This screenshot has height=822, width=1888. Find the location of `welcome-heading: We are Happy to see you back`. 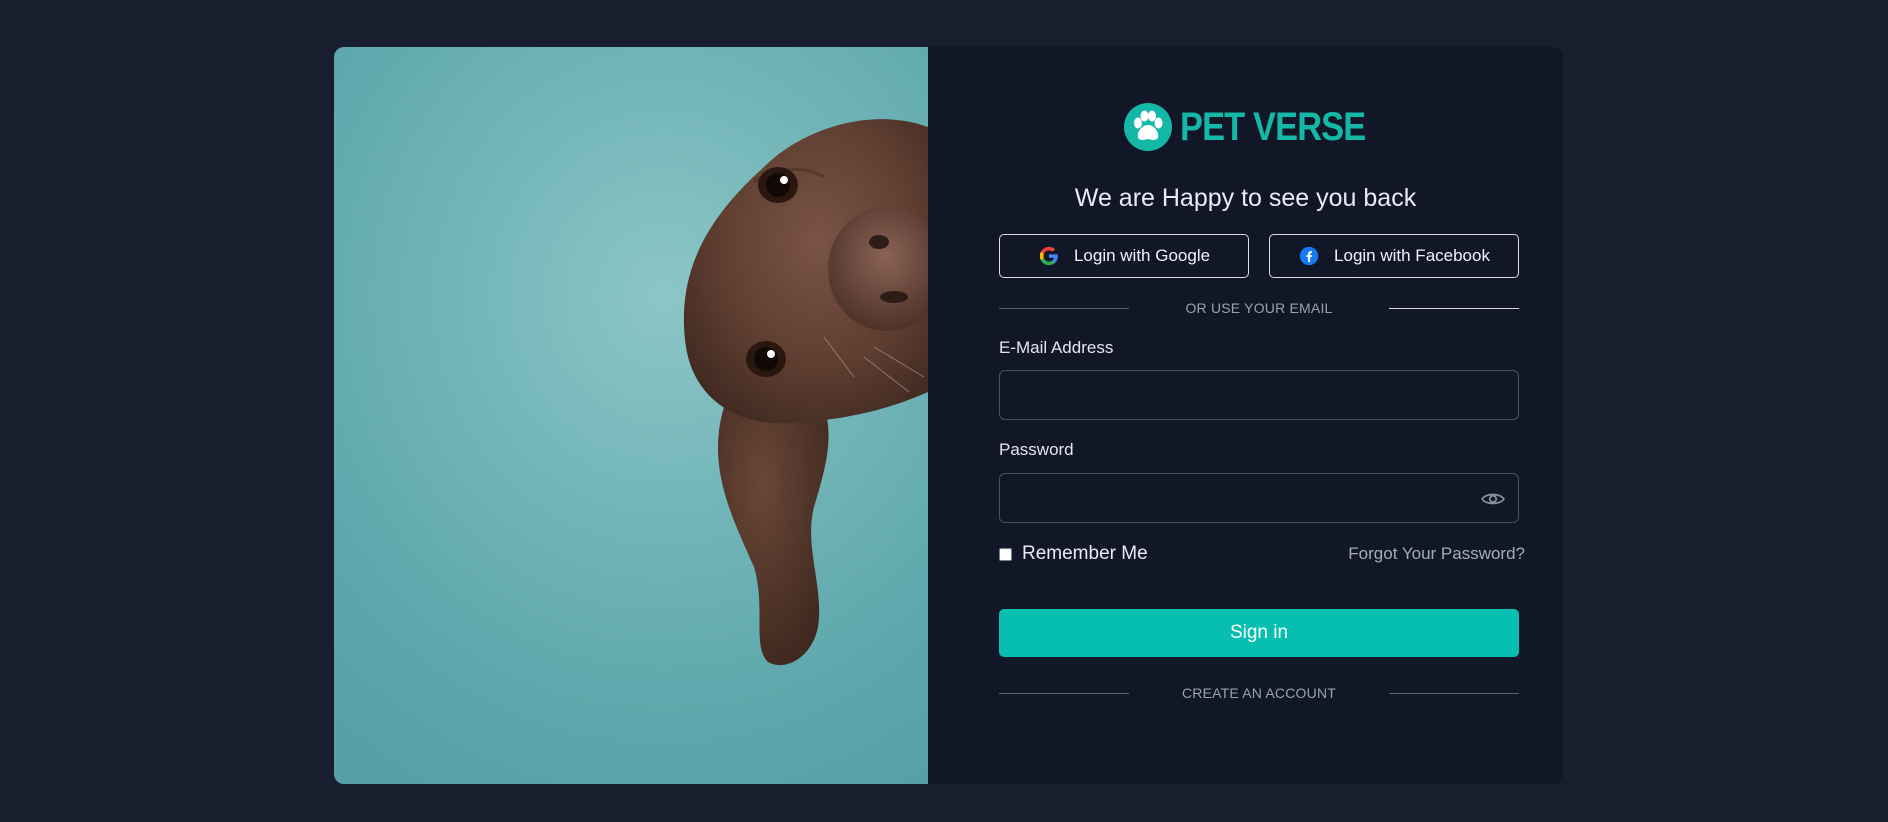

welcome-heading: We are Happy to see you back is located at coordinates (1245, 198).